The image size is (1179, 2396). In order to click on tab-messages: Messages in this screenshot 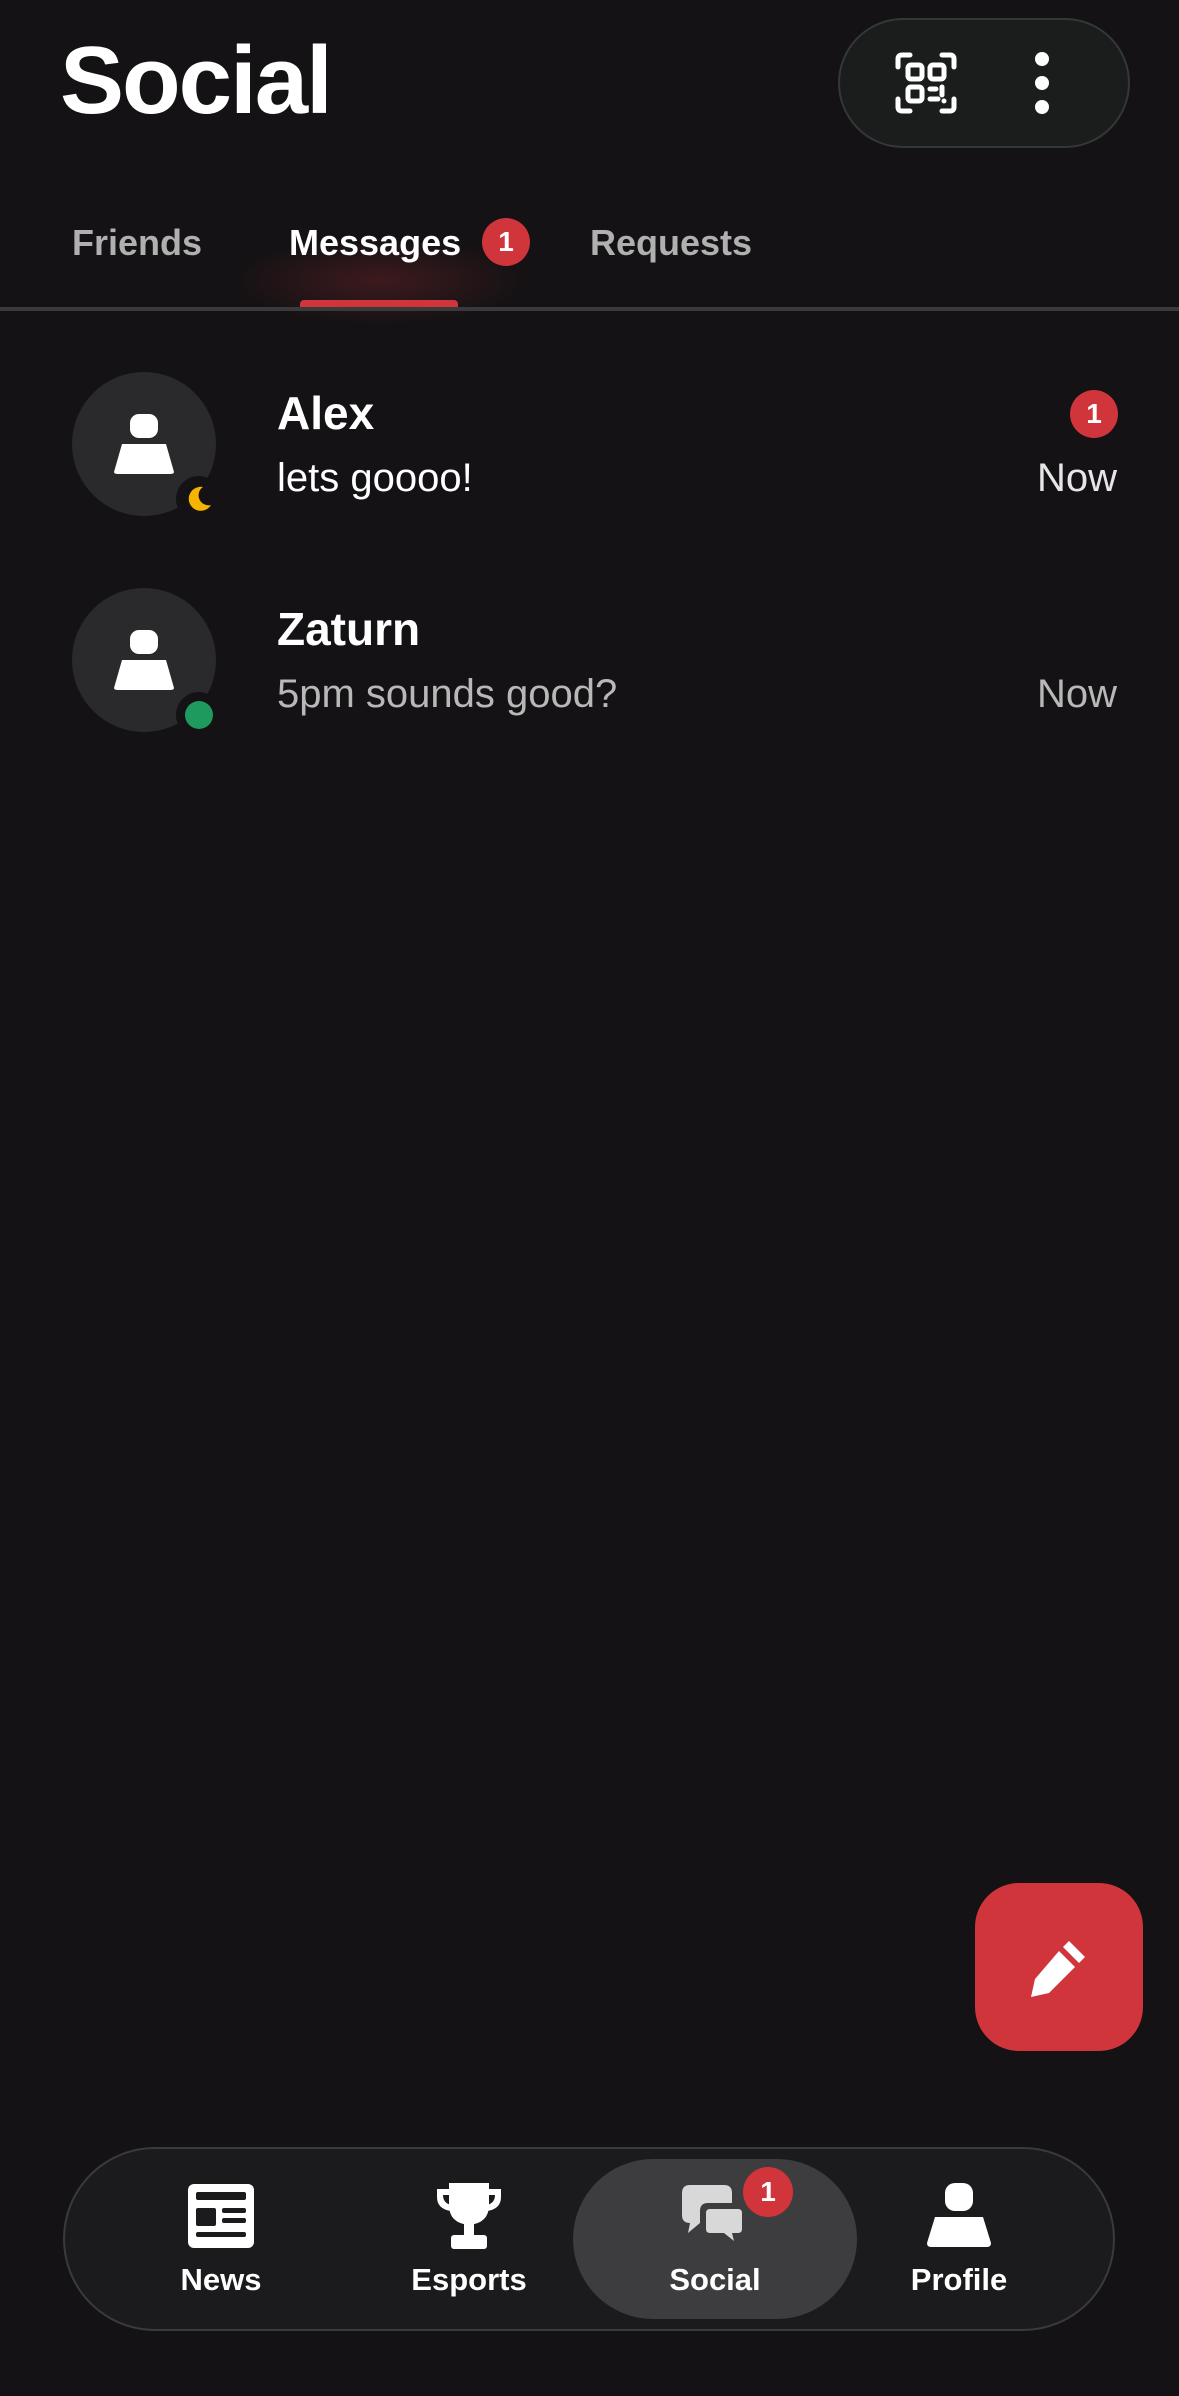, I will do `click(375, 243)`.